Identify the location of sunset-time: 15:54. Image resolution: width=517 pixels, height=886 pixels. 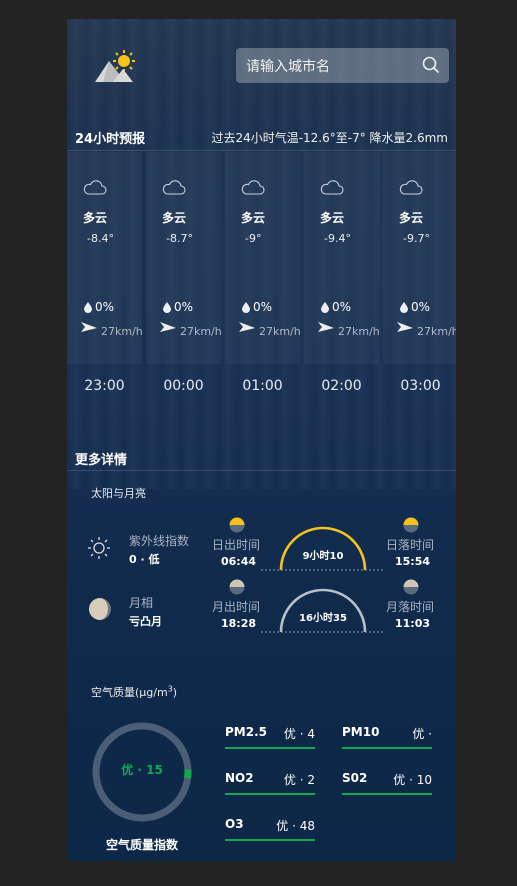
(413, 561).